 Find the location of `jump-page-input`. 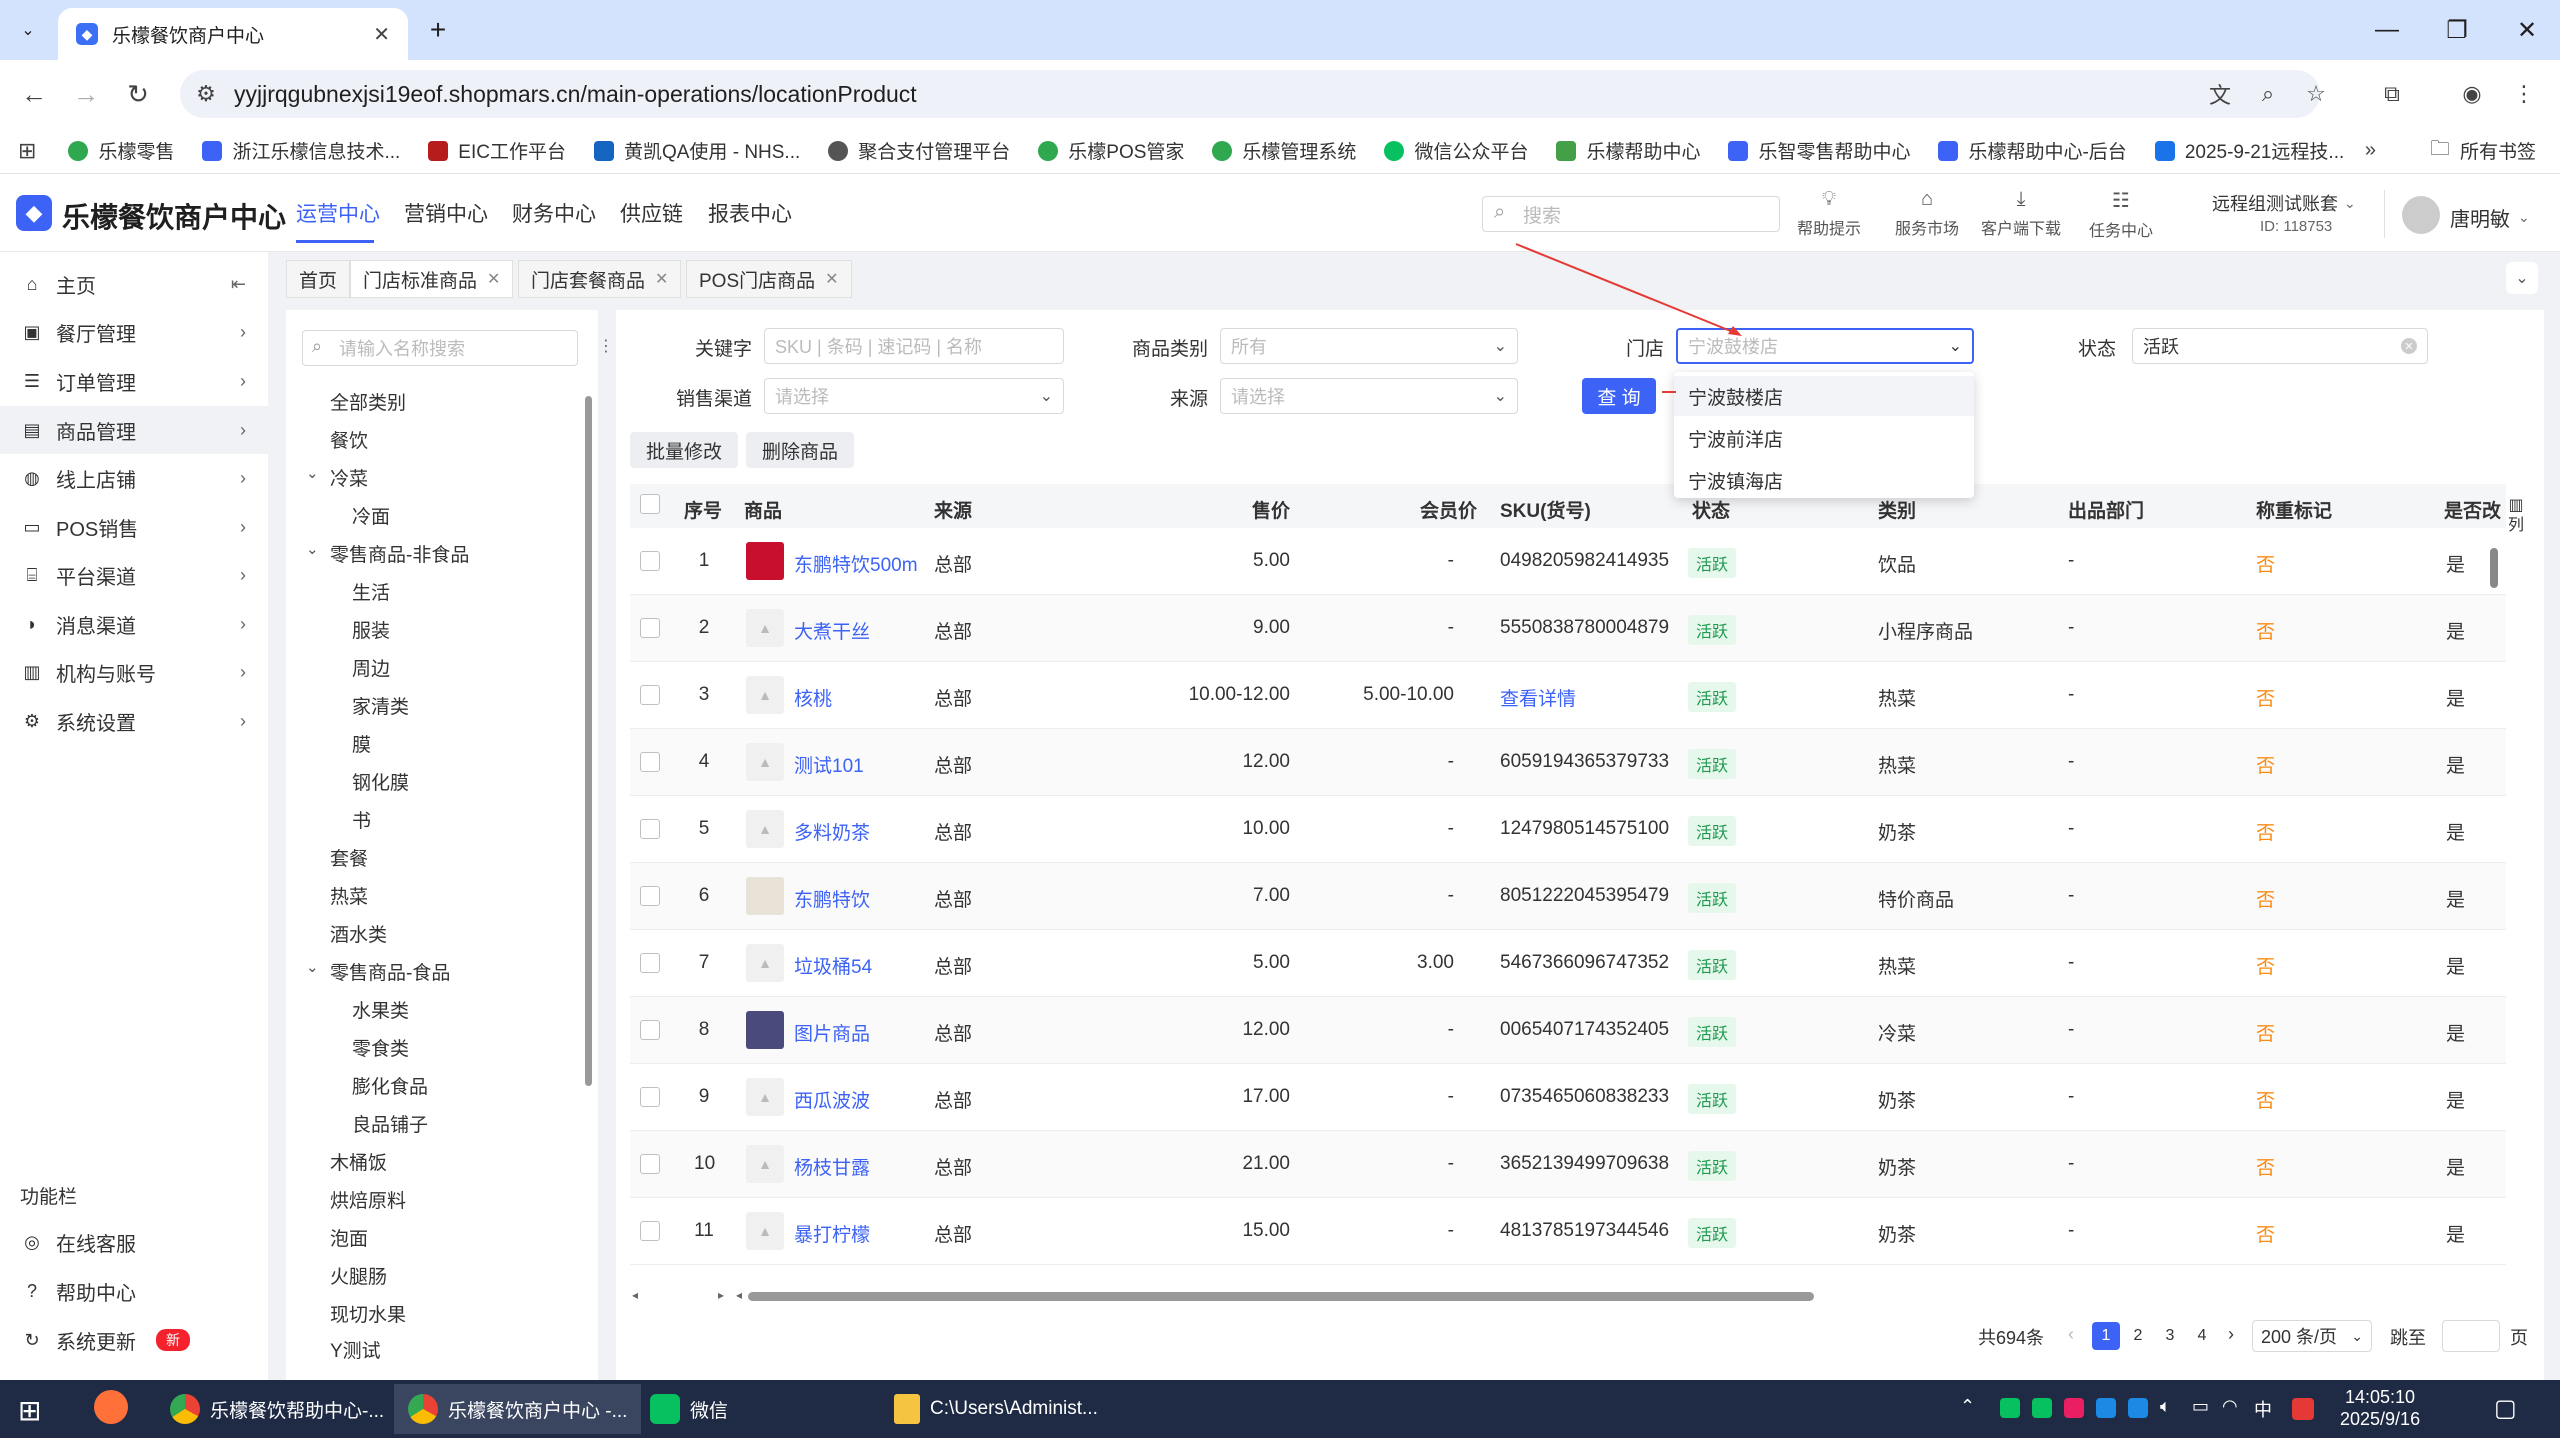

jump-page-input is located at coordinates (2471, 1336).